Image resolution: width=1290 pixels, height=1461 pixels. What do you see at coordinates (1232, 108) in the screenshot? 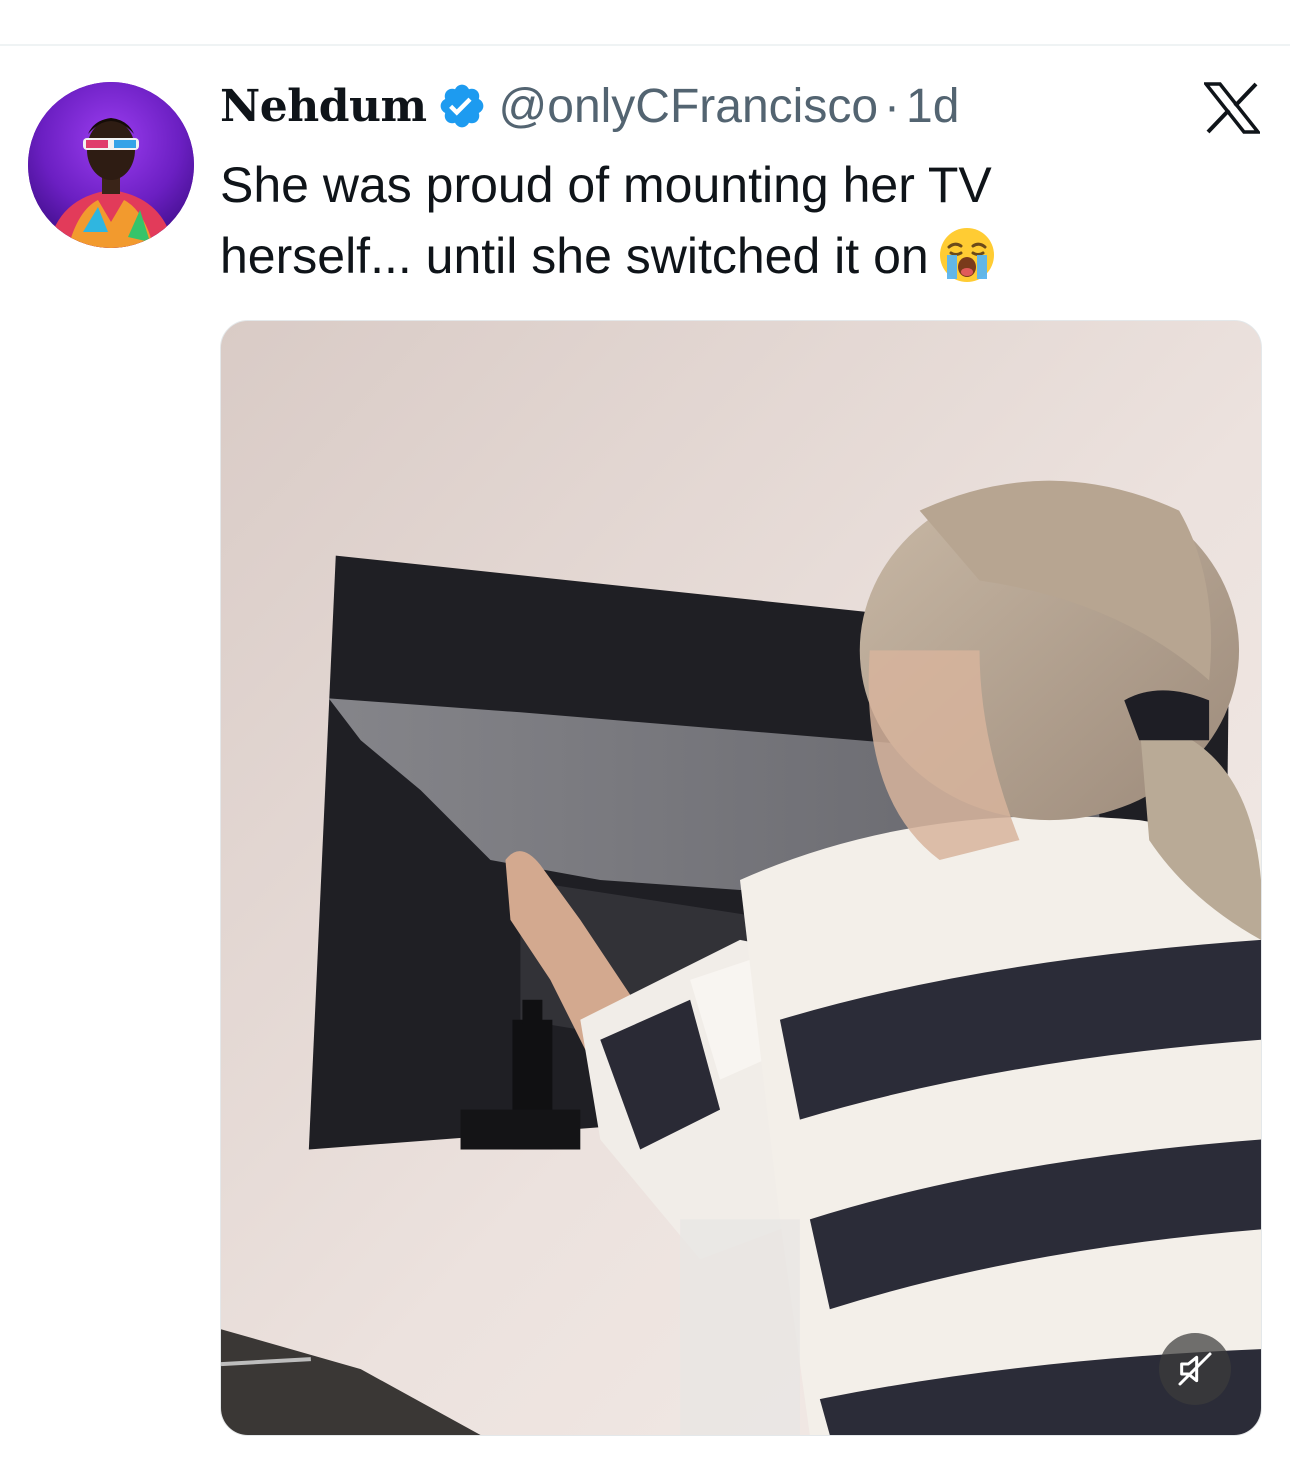
I see `x-logo-icon` at bounding box center [1232, 108].